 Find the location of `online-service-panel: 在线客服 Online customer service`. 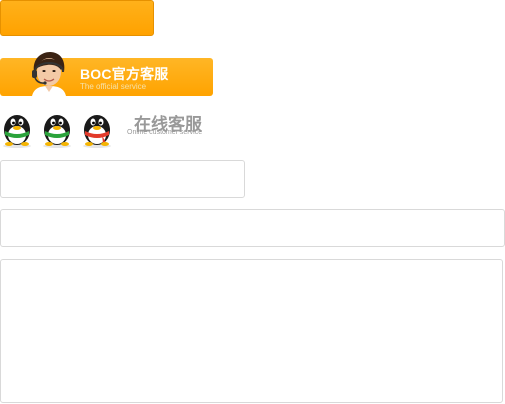

online-service-panel: 在线客服 Online customer service is located at coordinates (110, 129).